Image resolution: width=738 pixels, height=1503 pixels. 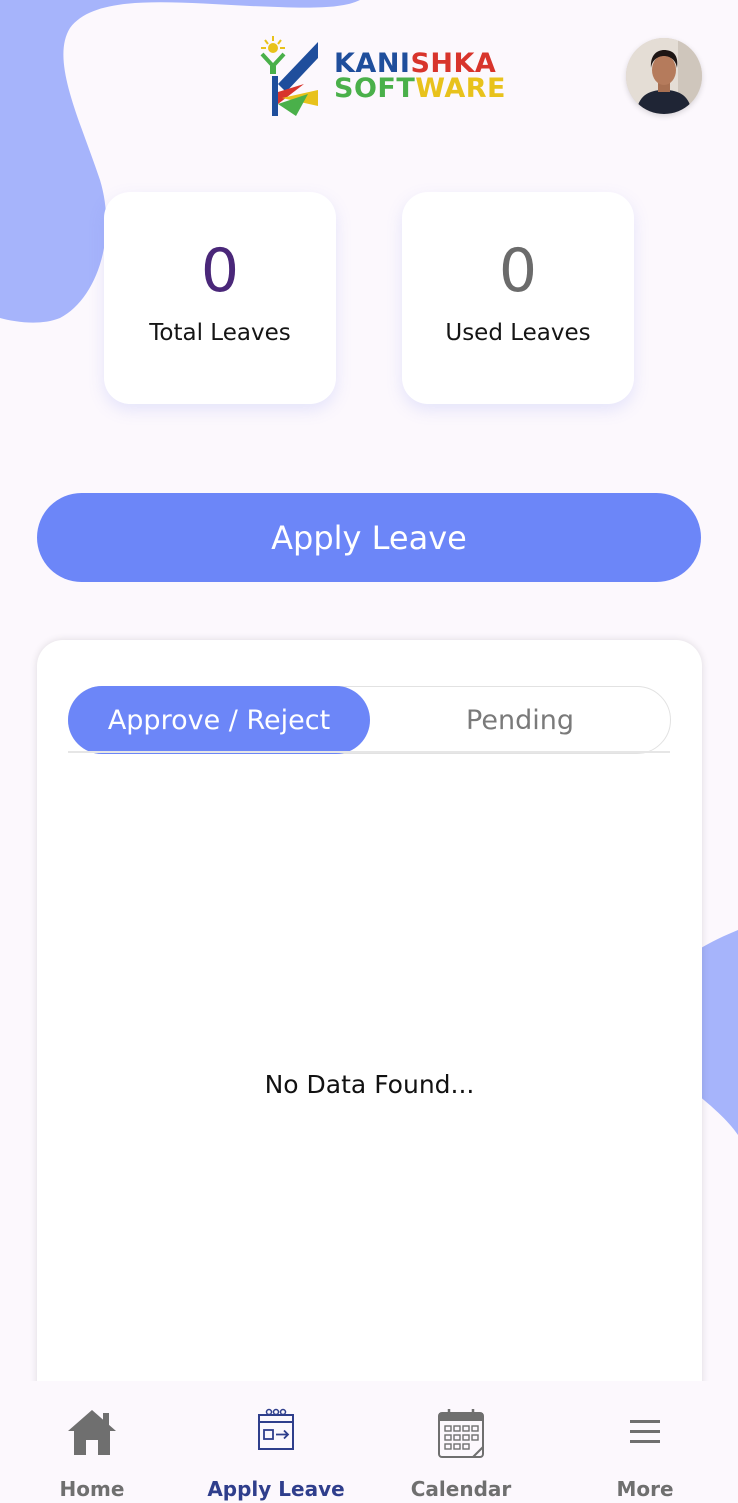 I want to click on apply-leave-button: Apply Leave, so click(x=369, y=537).